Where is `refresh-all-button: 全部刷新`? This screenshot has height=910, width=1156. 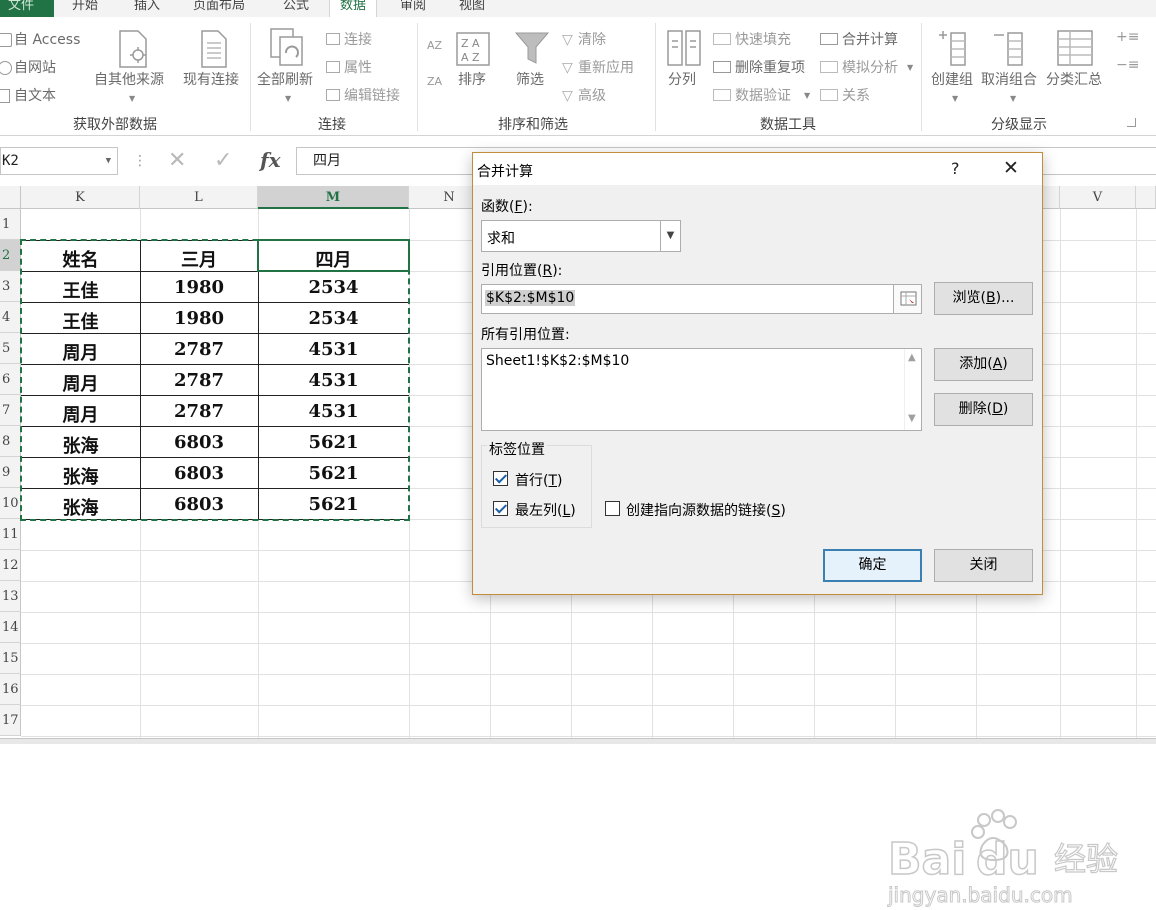 refresh-all-button: 全部刷新 is located at coordinates (285, 80).